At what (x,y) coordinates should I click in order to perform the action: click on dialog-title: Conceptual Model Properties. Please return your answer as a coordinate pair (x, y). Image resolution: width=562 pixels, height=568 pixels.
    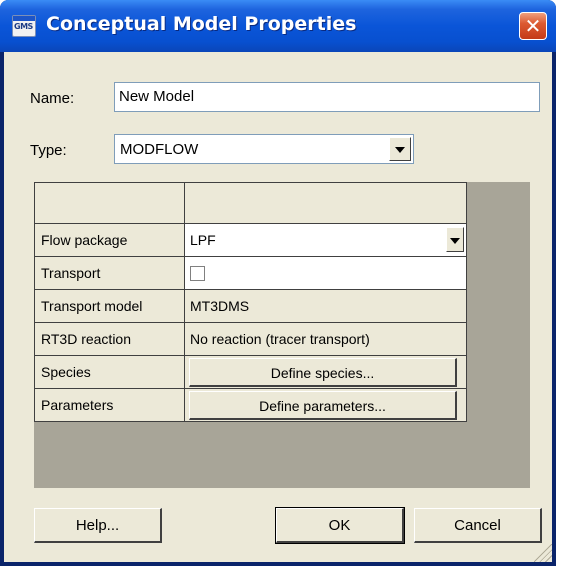
    Looking at the image, I should click on (201, 24).